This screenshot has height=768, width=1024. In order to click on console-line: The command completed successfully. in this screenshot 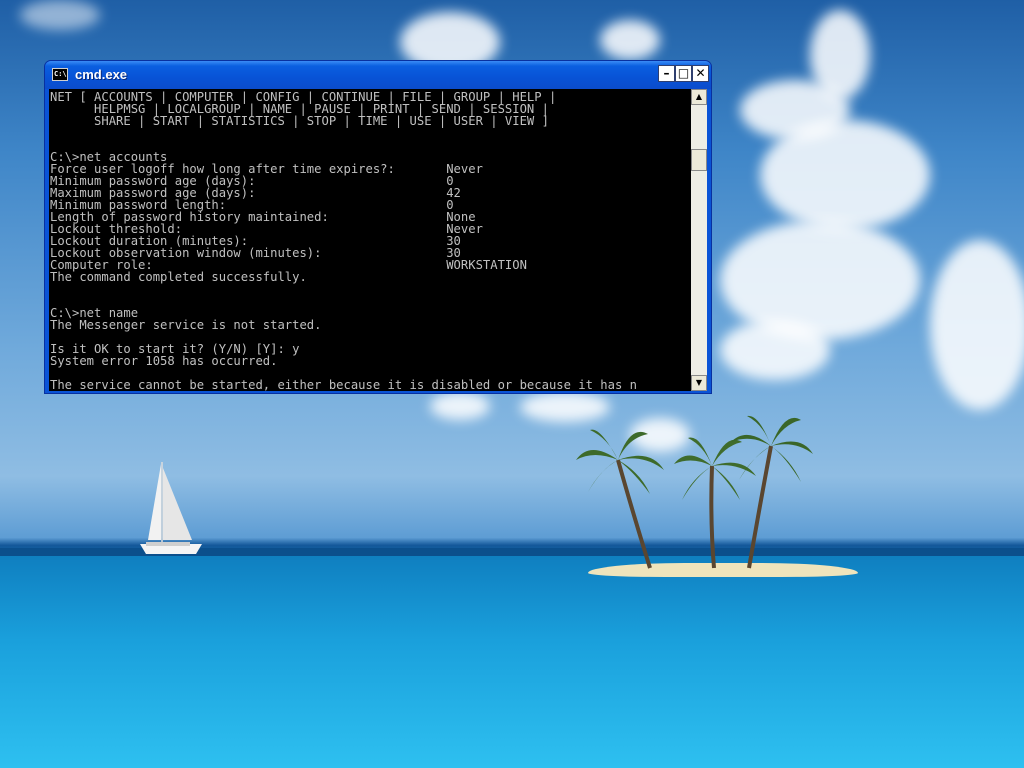, I will do `click(178, 277)`.